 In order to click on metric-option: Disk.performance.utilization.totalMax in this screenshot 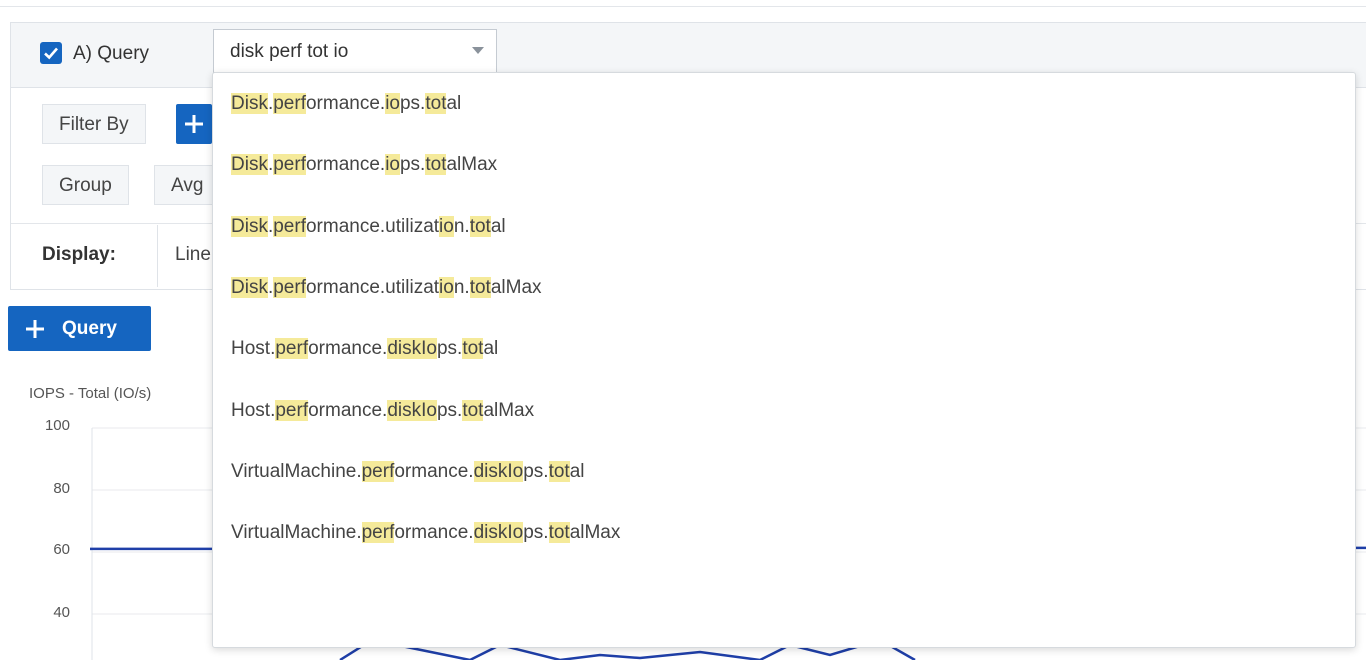, I will do `click(386, 287)`.